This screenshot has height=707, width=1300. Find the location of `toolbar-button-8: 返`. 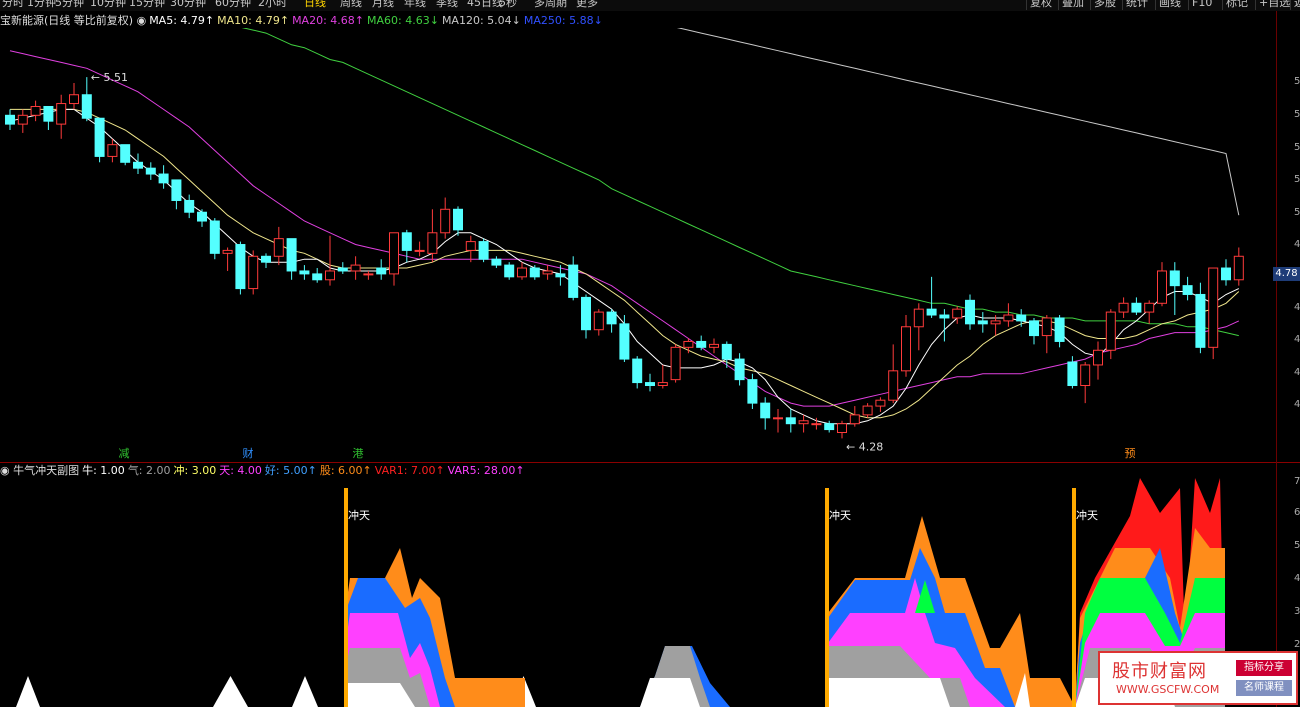

toolbar-button-8: 返 is located at coordinates (1295, 5).